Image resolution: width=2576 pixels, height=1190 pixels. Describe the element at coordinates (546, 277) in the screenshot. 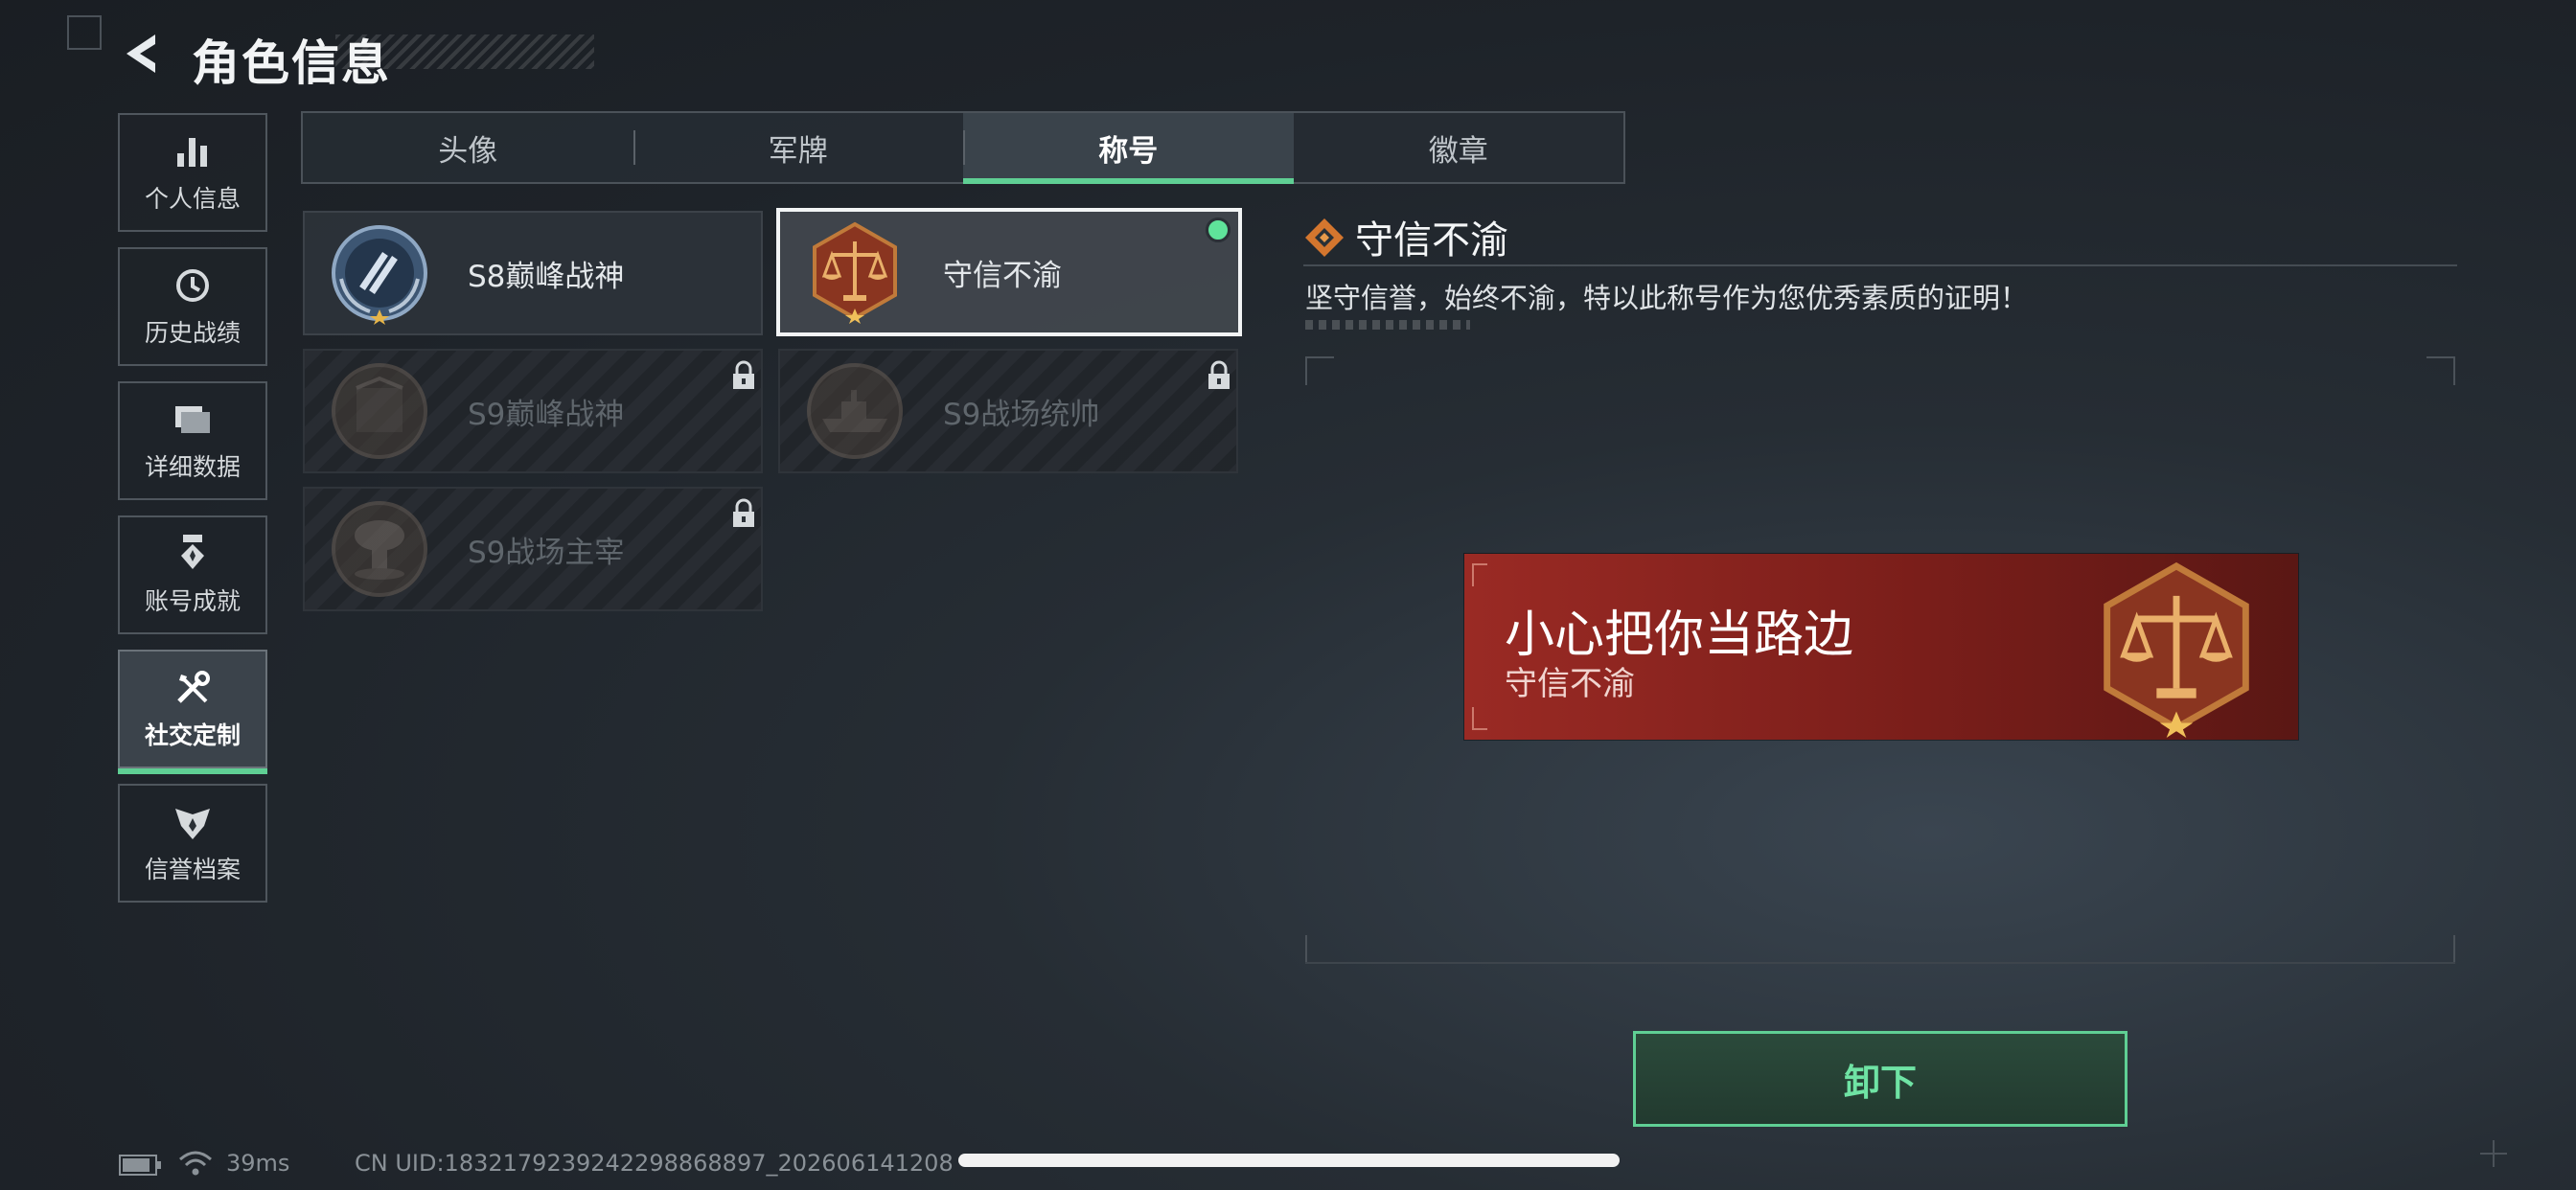

I see `title-name: S8巅峰战神` at that location.